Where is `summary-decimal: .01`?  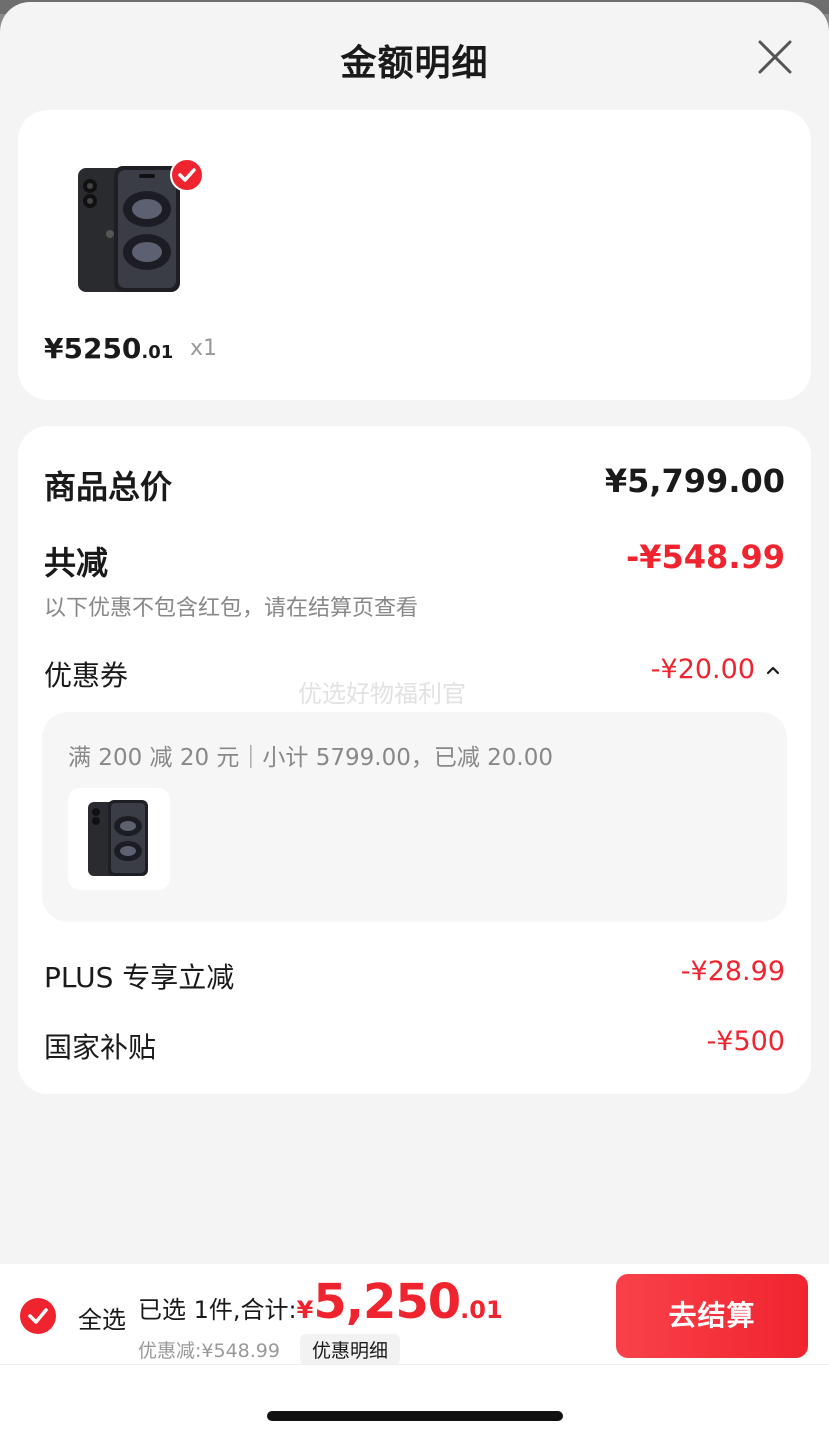
summary-decimal: .01 is located at coordinates (481, 1310).